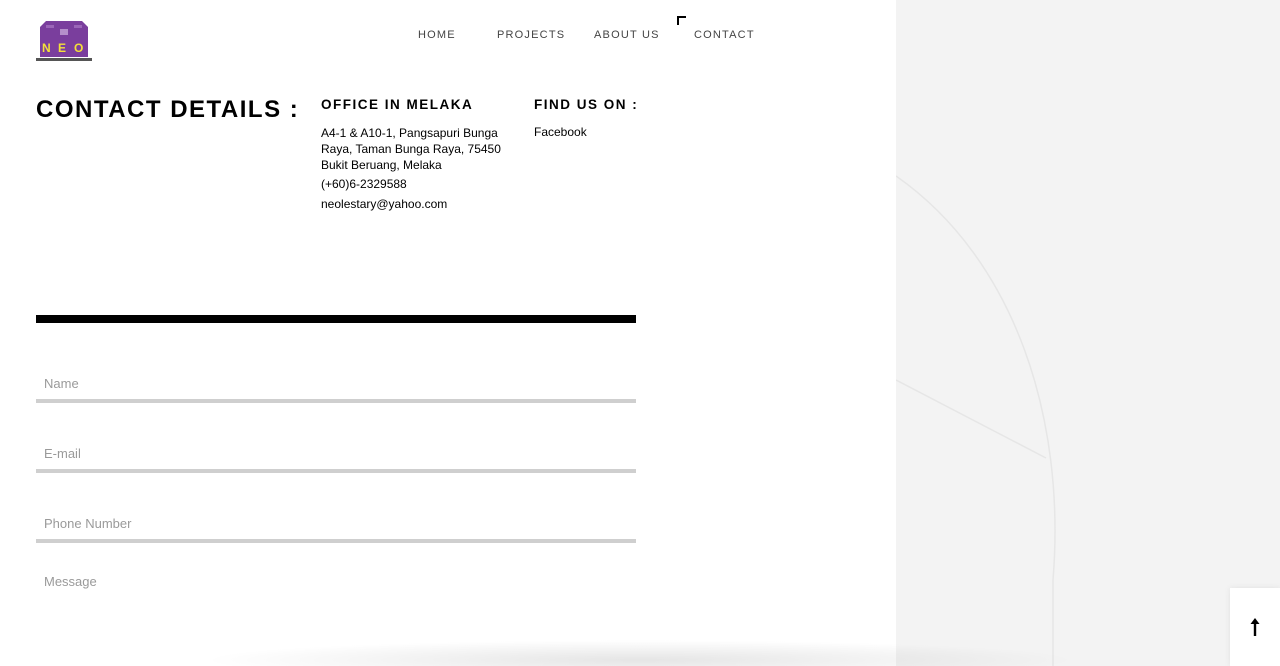 Image resolution: width=1280 pixels, height=666 pixels. I want to click on message-input, so click(336, 600).